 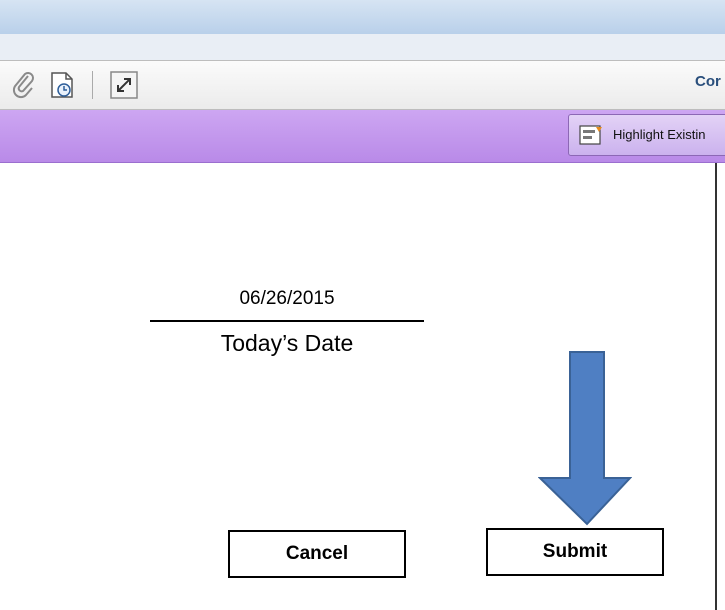 What do you see at coordinates (716, 386) in the screenshot?
I see `document-page-edge` at bounding box center [716, 386].